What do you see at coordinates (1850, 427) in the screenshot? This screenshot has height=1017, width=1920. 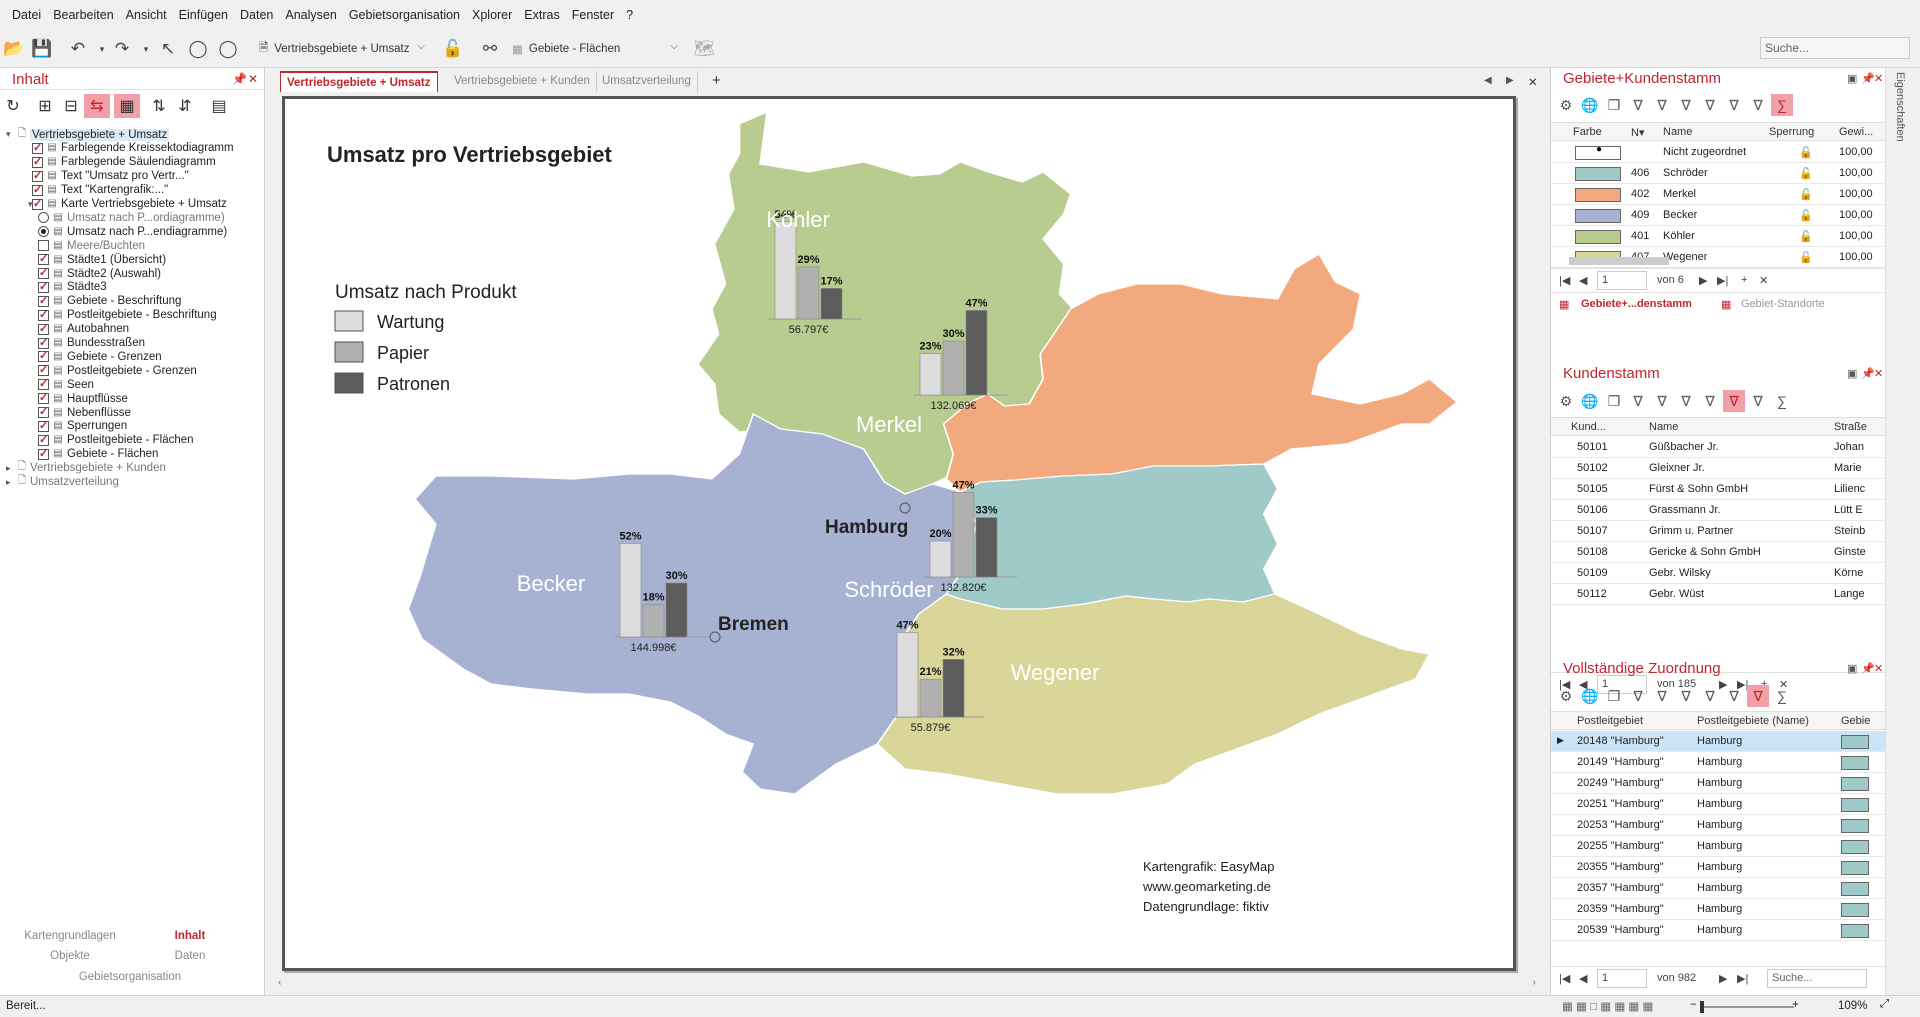 I see `col-strasse: Straße` at bounding box center [1850, 427].